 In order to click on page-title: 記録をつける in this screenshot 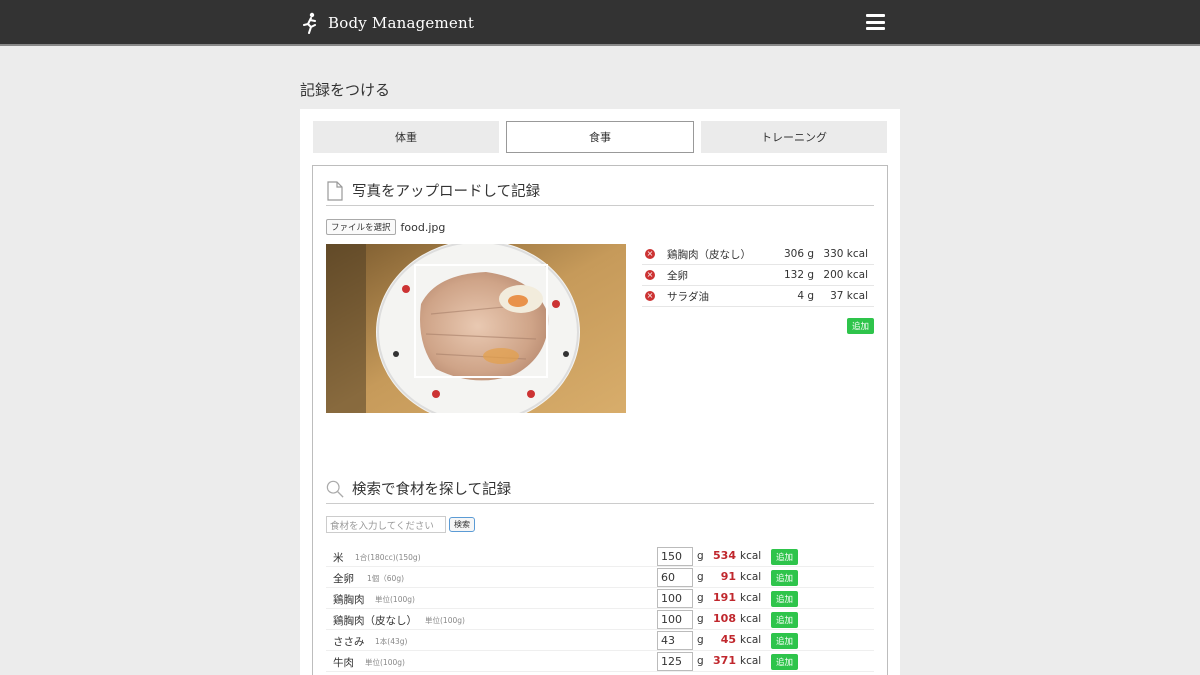, I will do `click(345, 90)`.